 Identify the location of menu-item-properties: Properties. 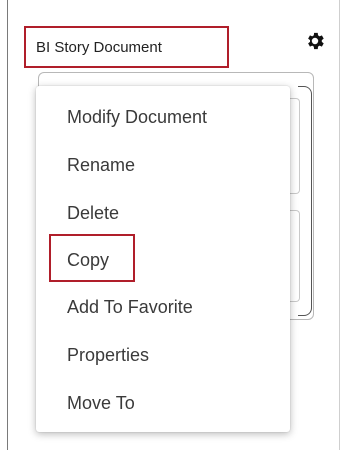
(108, 355).